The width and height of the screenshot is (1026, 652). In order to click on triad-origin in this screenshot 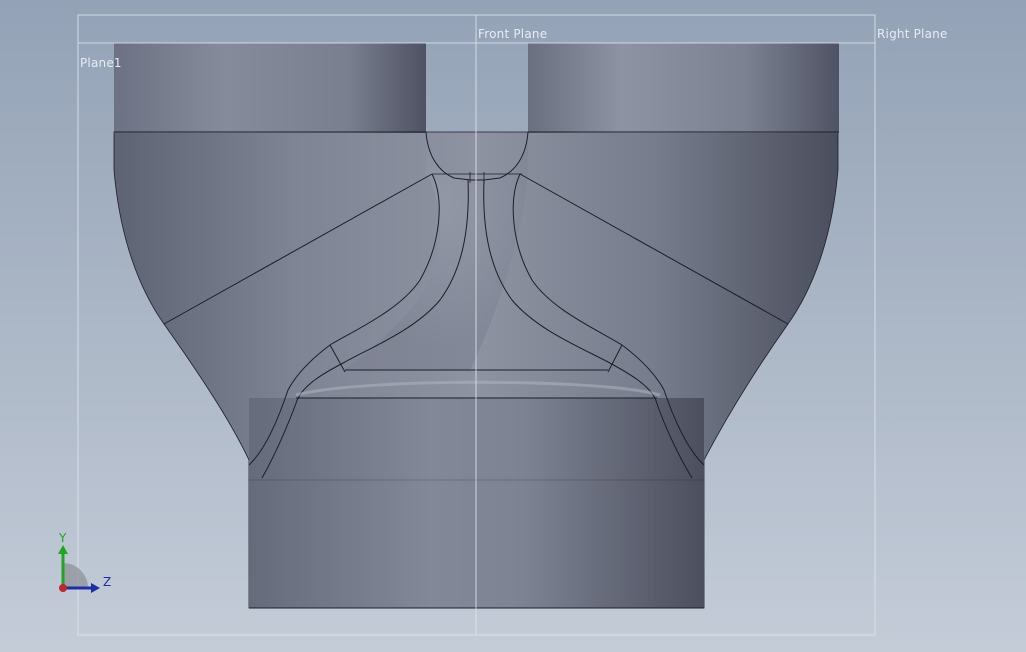, I will do `click(63, 588)`.